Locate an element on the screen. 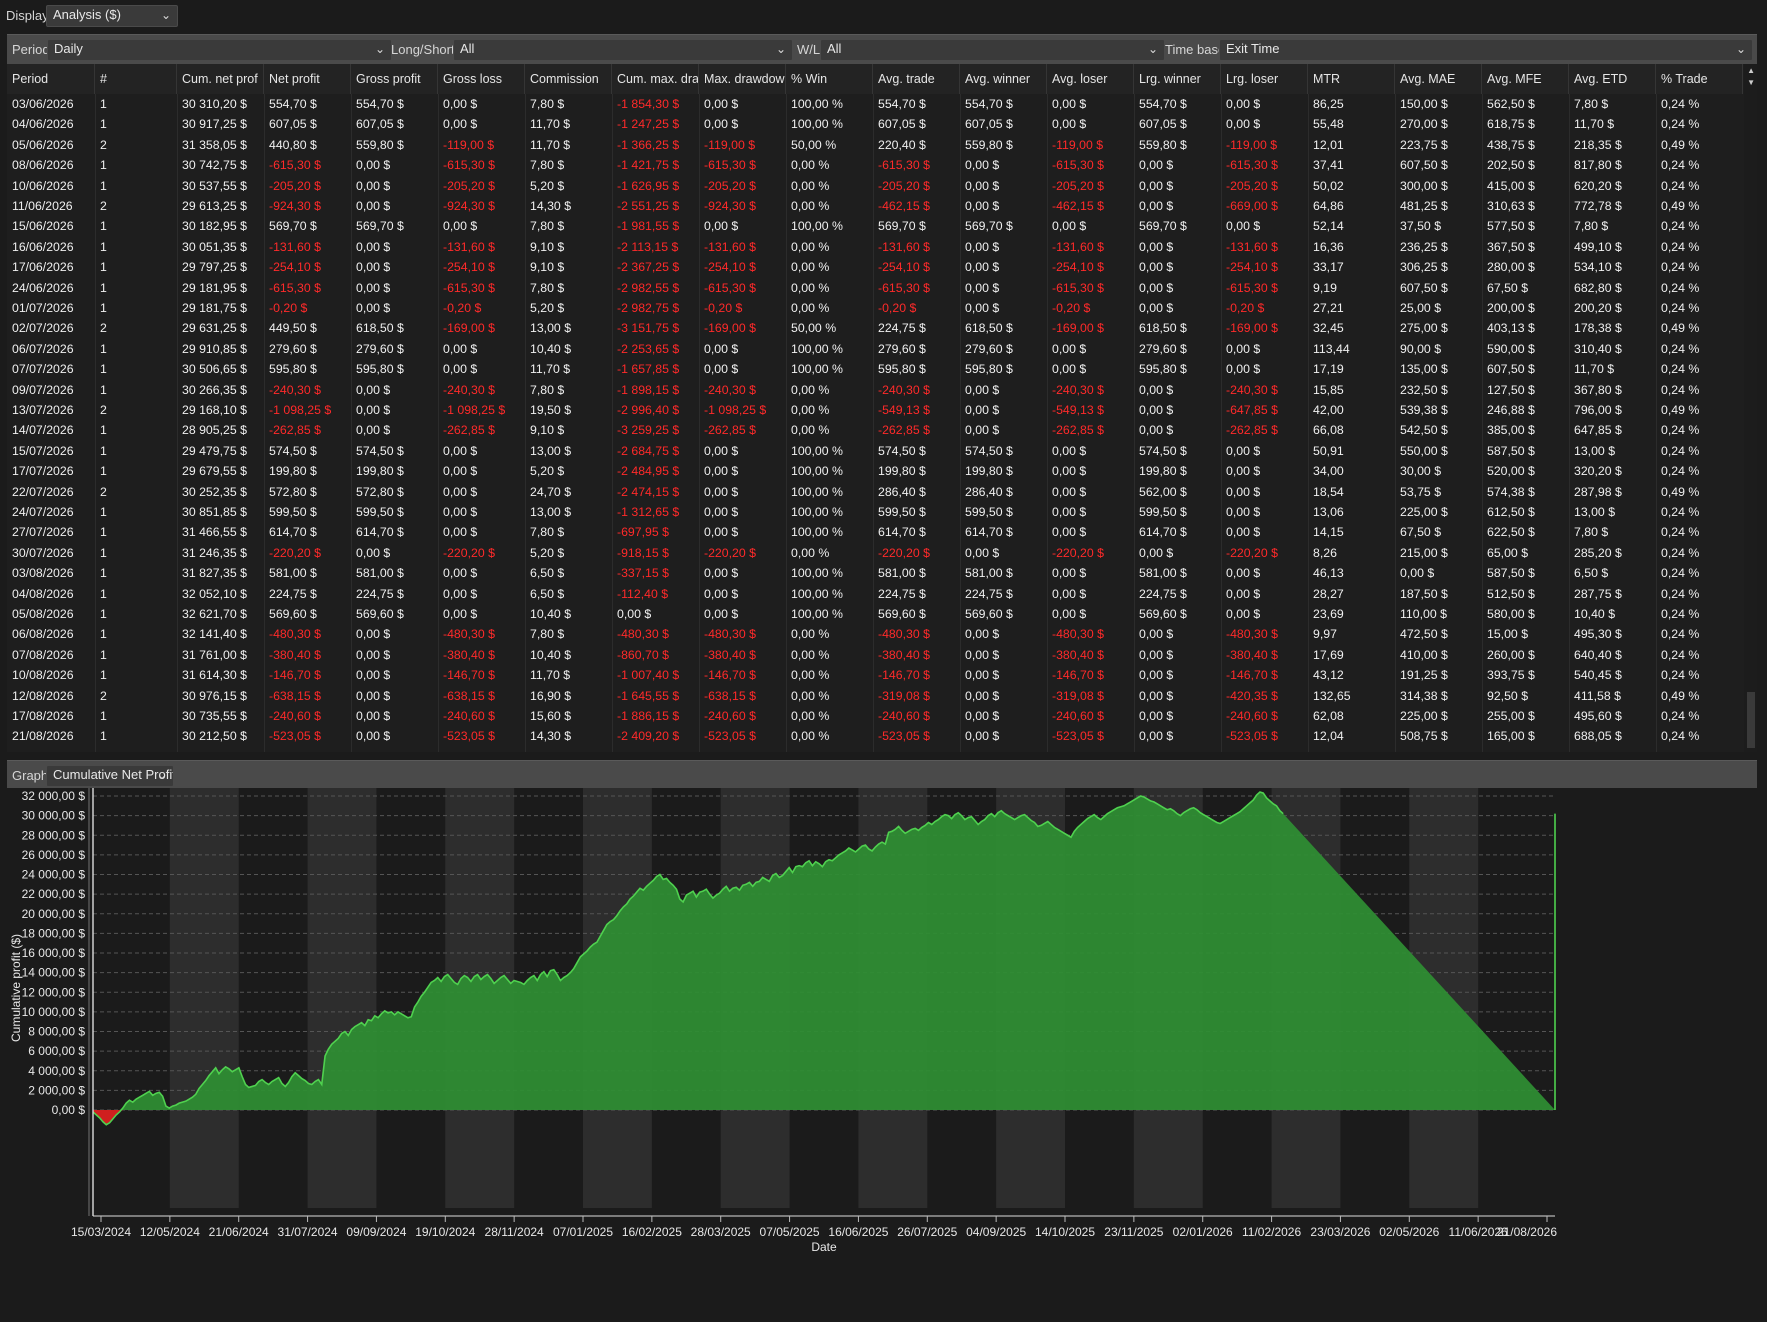  column-header: Gross profit is located at coordinates (394, 79).